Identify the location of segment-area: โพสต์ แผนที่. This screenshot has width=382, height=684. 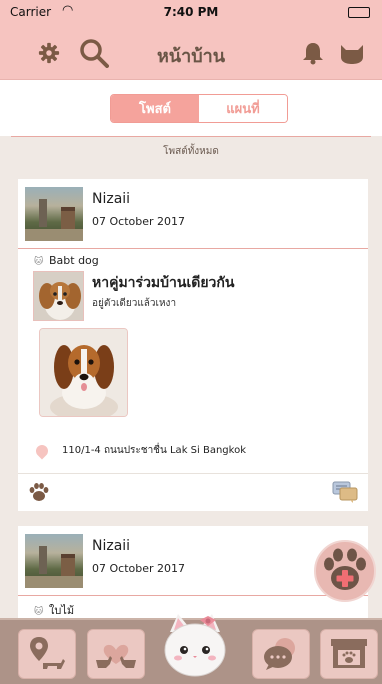
(191, 108).